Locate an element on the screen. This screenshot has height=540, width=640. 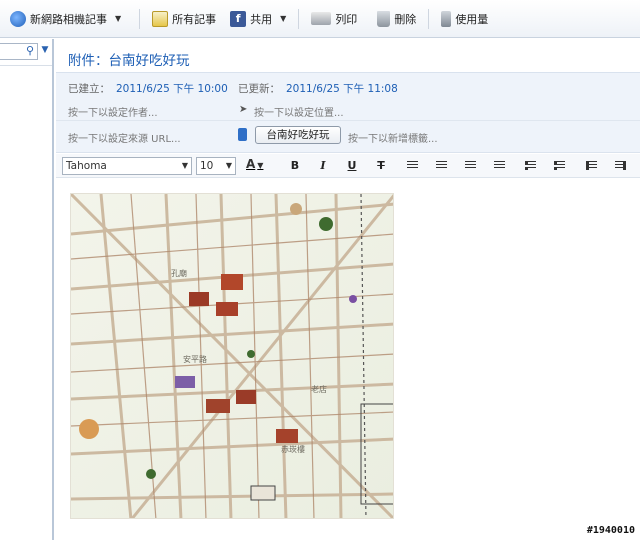
font-color-icon: A is located at coordinates (251, 164).